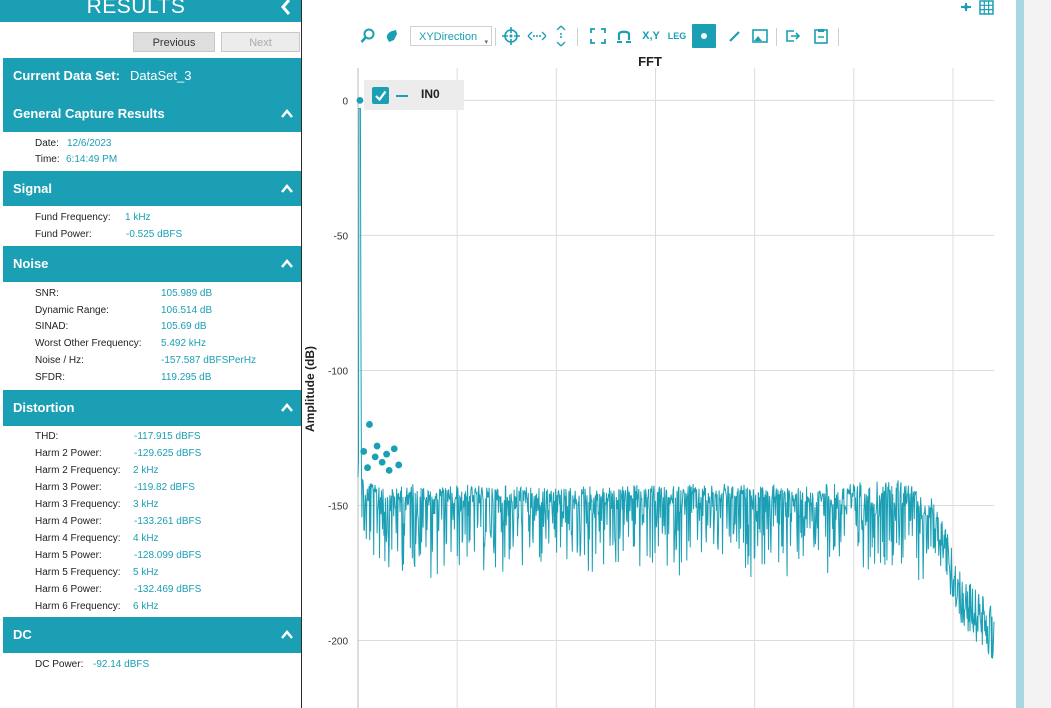 Image resolution: width=1051 pixels, height=708 pixels. Describe the element at coordinates (341, 236) in the screenshot. I see `y-tick-label: -50` at that location.